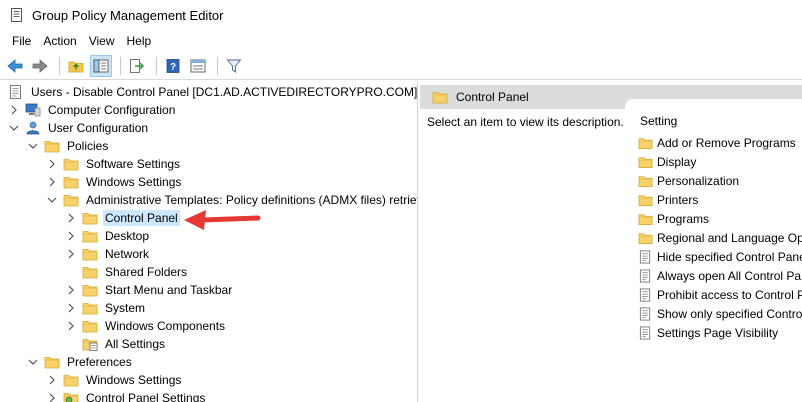 The image size is (802, 402). Describe the element at coordinates (101, 65) in the screenshot. I see `show-hide-console-tree-button` at that location.